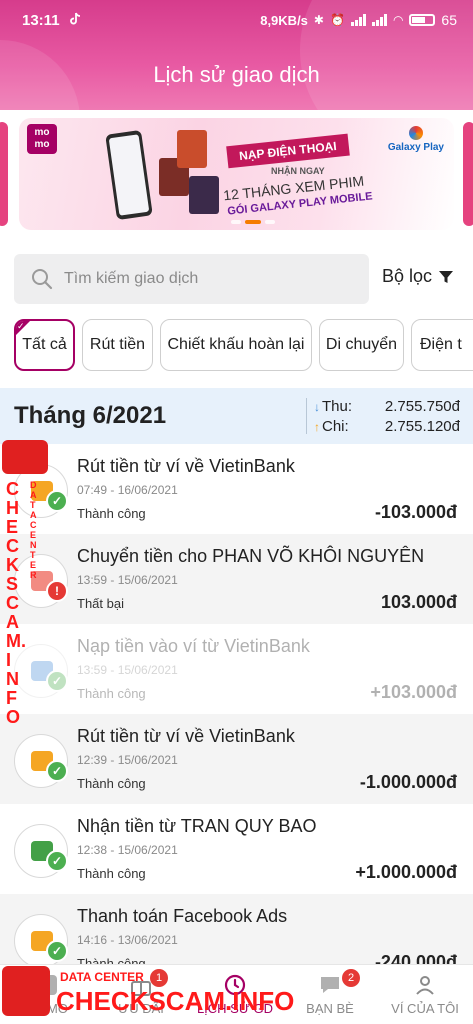 Image resolution: width=473 pixels, height=1024 pixels. I want to click on momo-logo: mo mo, so click(42, 139).